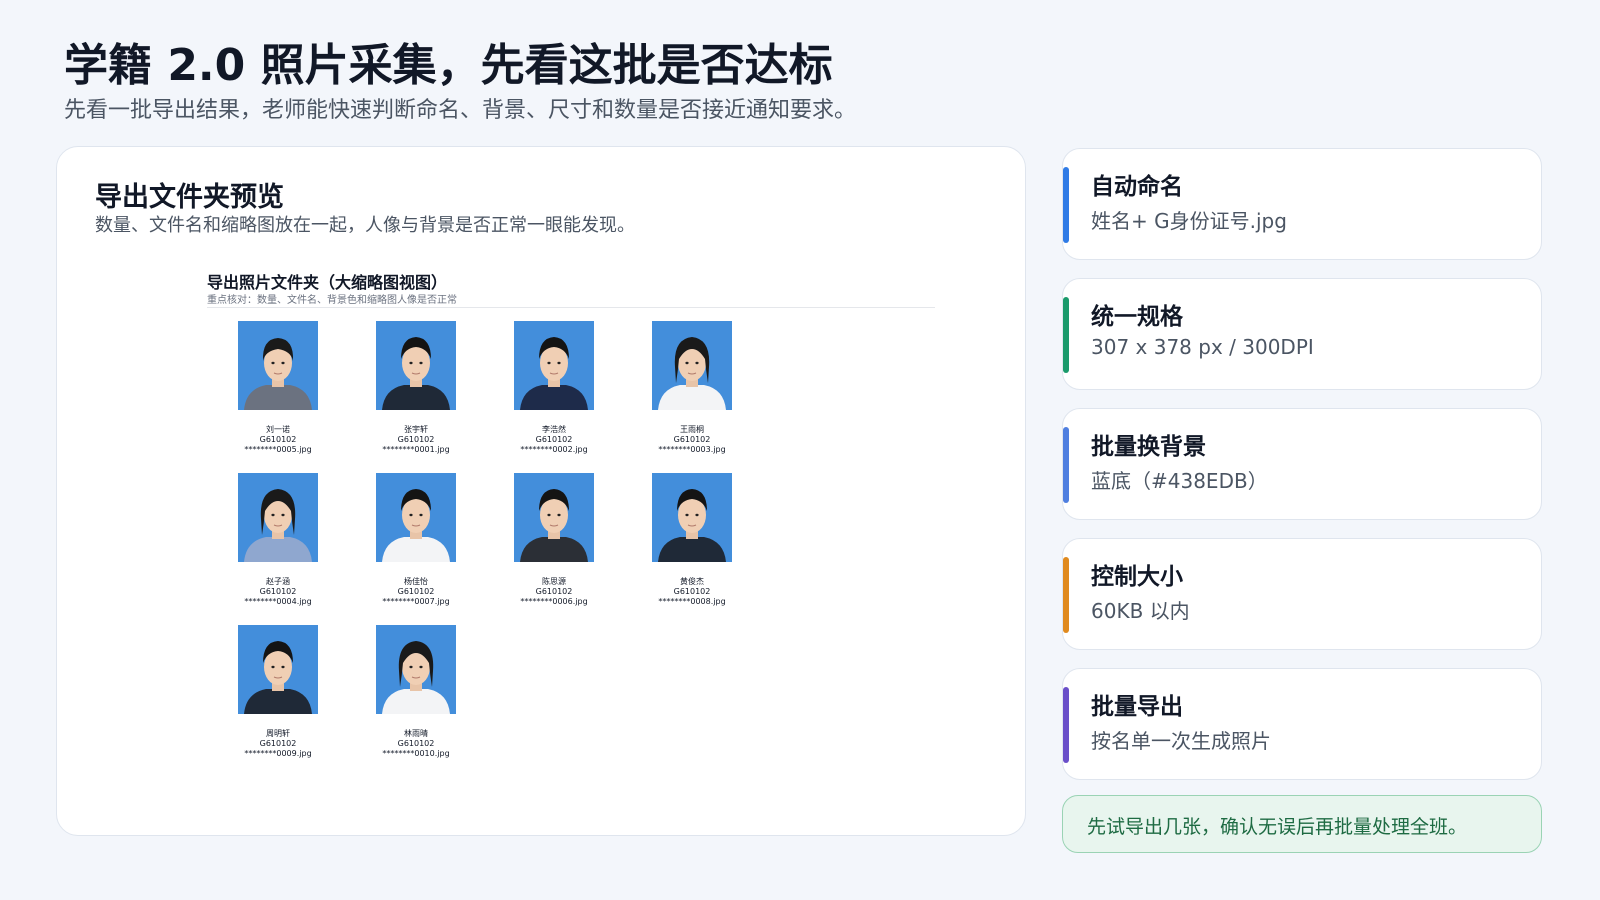  I want to click on photo-filename: ********0007.jpg, so click(416, 601).